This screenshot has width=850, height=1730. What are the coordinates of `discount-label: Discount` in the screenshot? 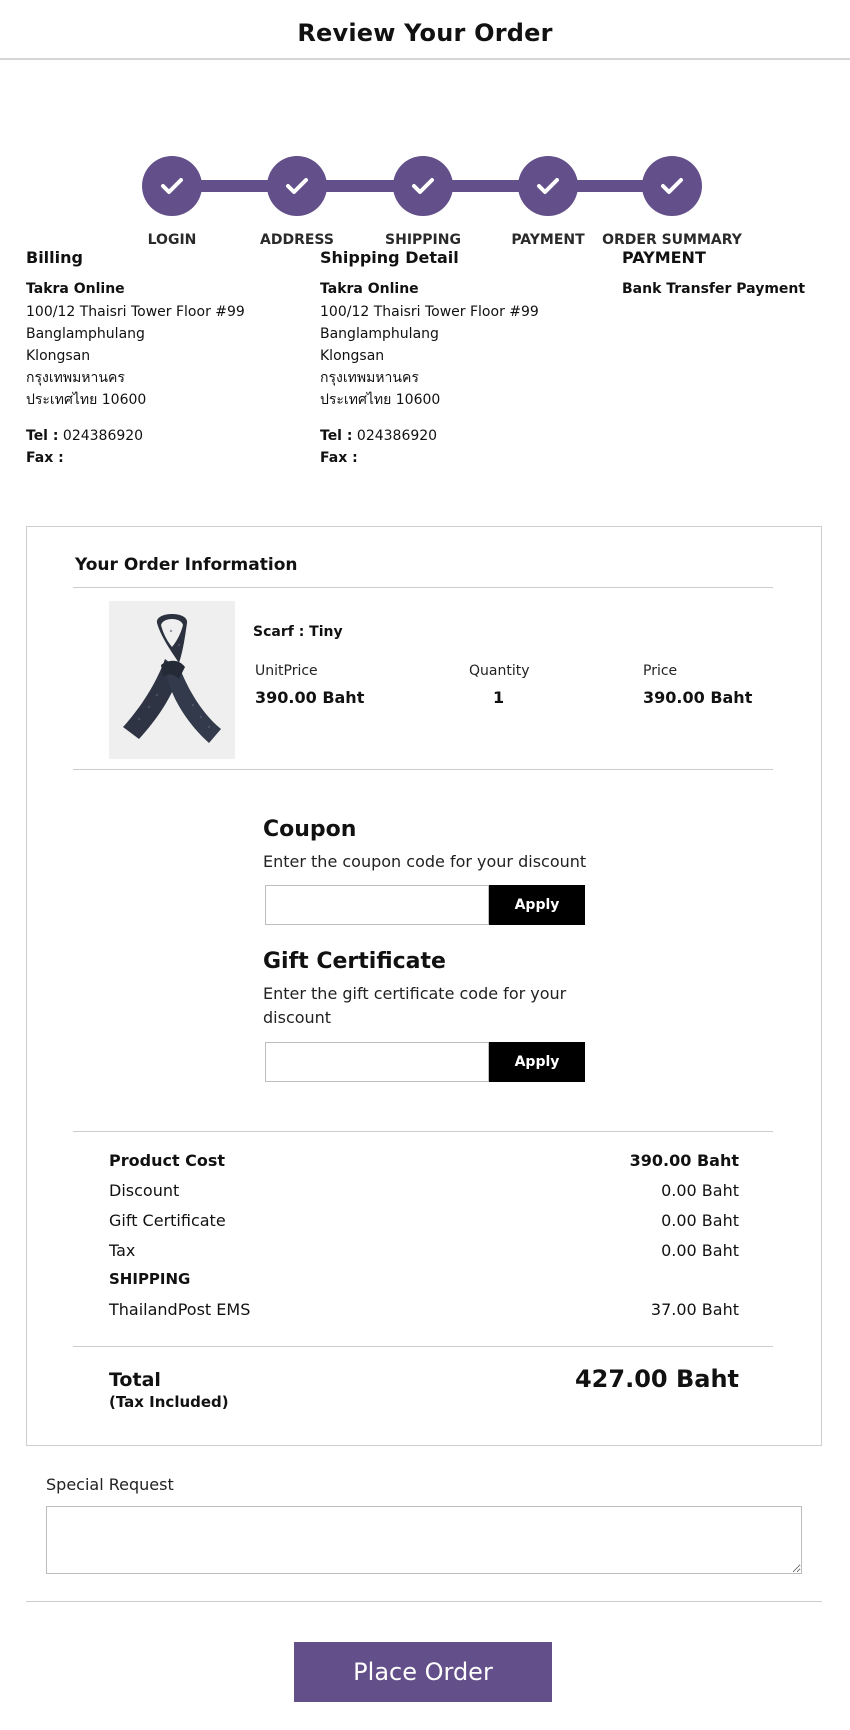 It's located at (144, 1190).